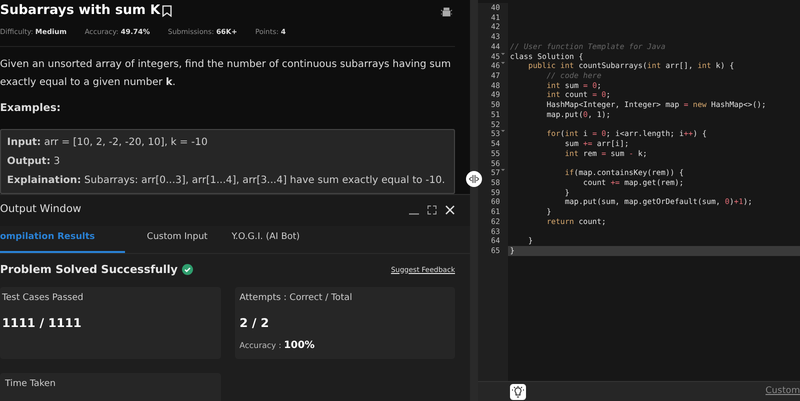  Describe the element at coordinates (43, 298) in the screenshot. I see `card-label: Test Cases Passed` at that location.